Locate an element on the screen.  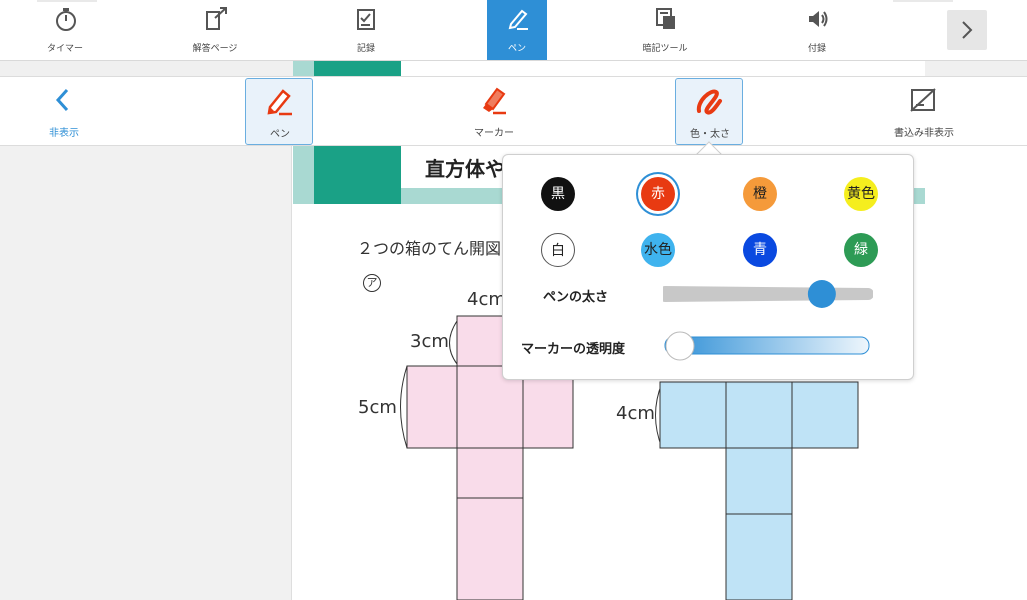
memorize-tool-icon is located at coordinates (665, 18).